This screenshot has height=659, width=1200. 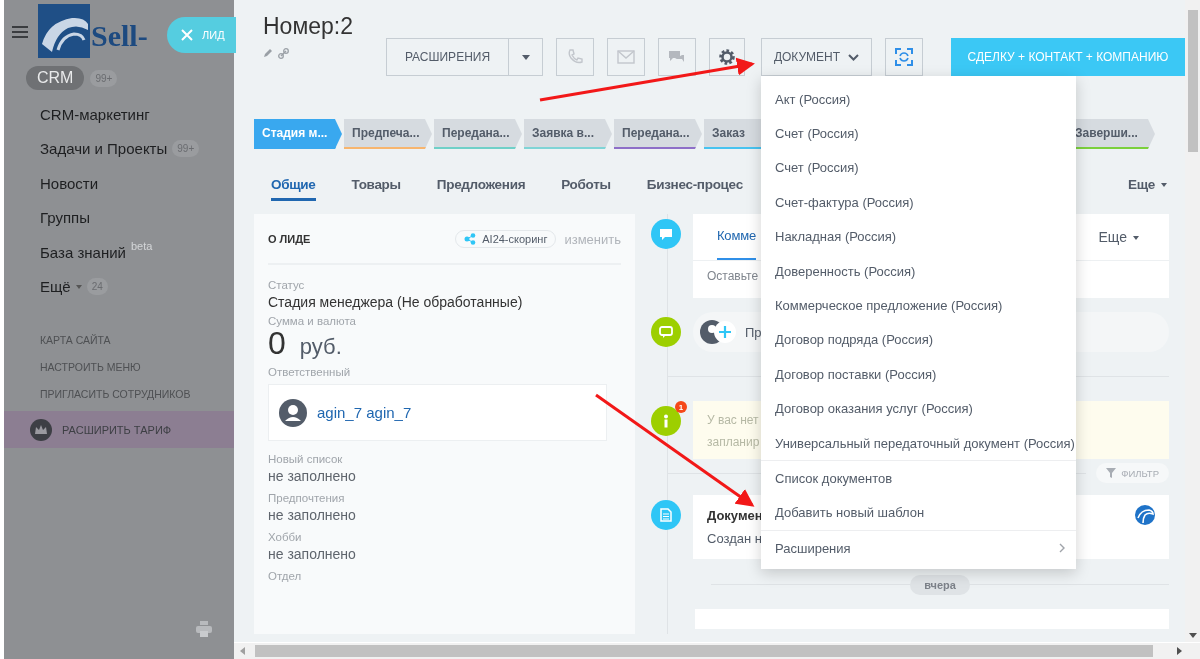 What do you see at coordinates (285, 576) in the screenshot?
I see `field-label: Отдел` at bounding box center [285, 576].